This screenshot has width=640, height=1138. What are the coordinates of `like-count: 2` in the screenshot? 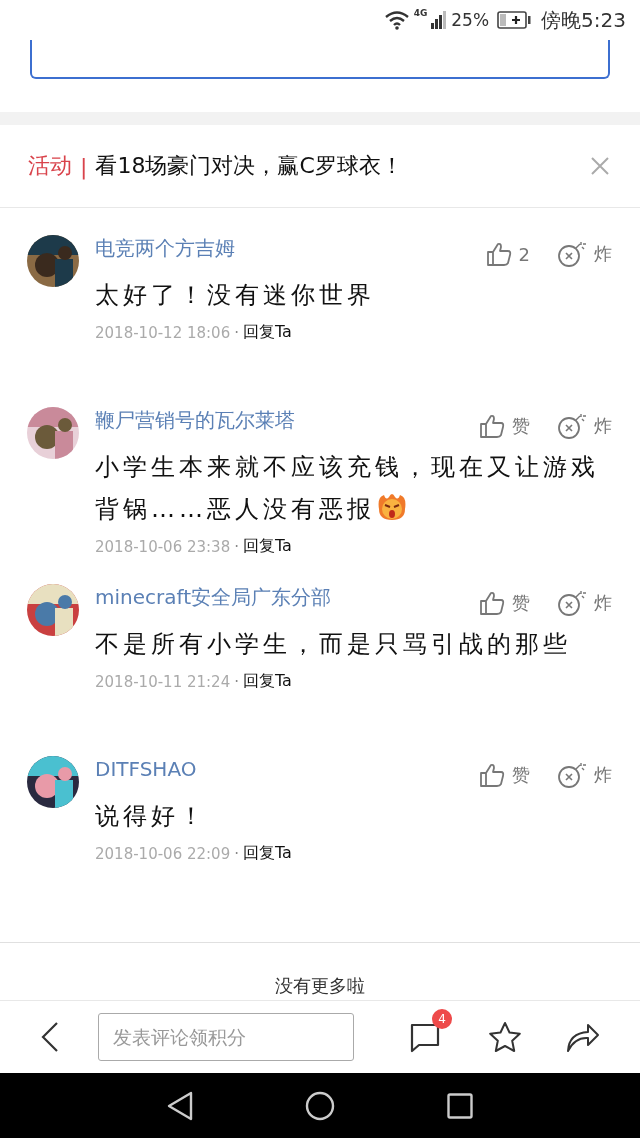 It's located at (524, 254).